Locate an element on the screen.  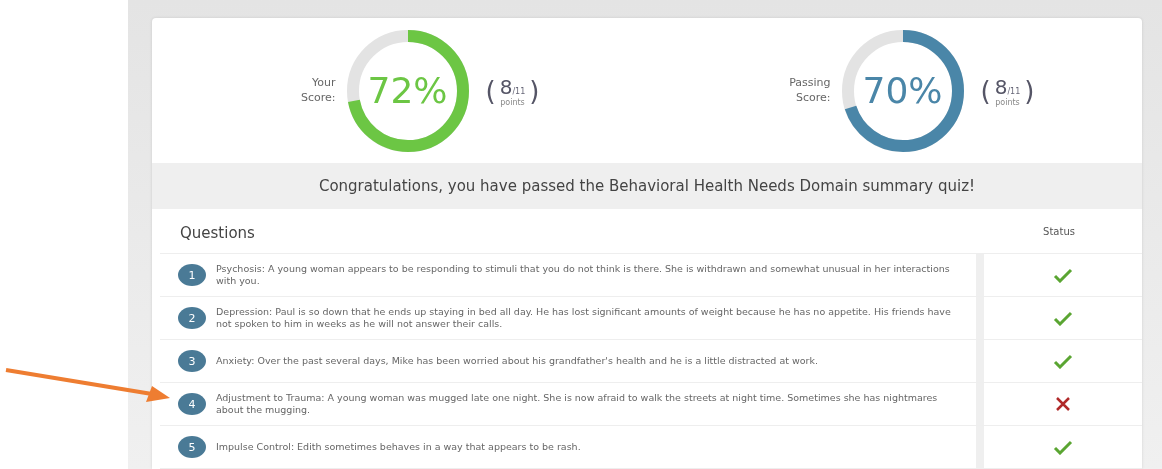
question-text: Impulse Control: Edith sometimes behaves in a way that appears to be rash. is located at coordinates (398, 447).